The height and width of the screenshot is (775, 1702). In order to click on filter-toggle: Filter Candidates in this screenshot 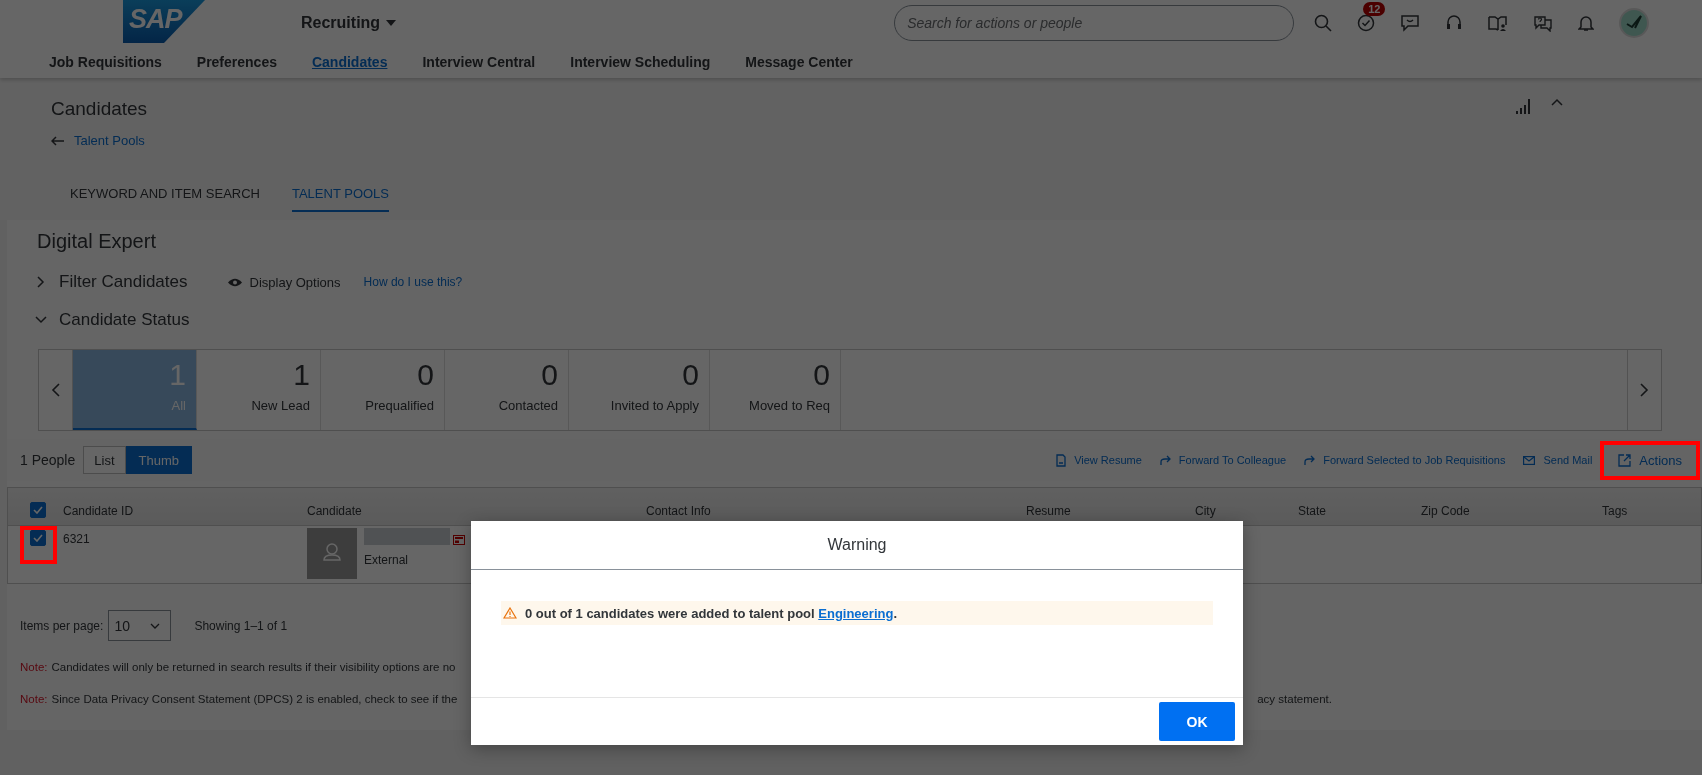, I will do `click(112, 282)`.